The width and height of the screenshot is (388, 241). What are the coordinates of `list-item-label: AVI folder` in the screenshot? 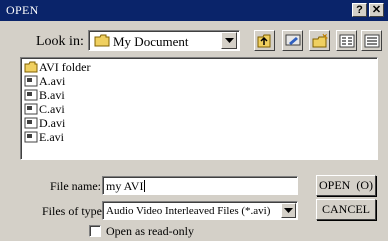 It's located at (65, 67).